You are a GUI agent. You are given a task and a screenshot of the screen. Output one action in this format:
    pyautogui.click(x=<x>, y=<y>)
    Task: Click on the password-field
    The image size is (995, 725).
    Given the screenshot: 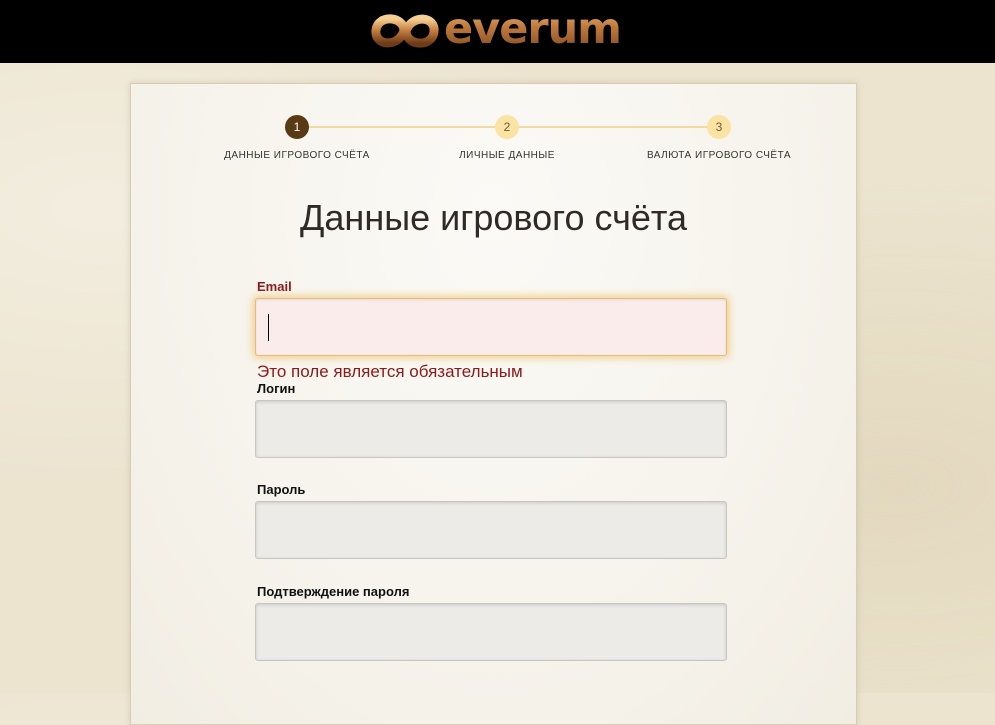 What is the action you would take?
    pyautogui.click(x=491, y=530)
    